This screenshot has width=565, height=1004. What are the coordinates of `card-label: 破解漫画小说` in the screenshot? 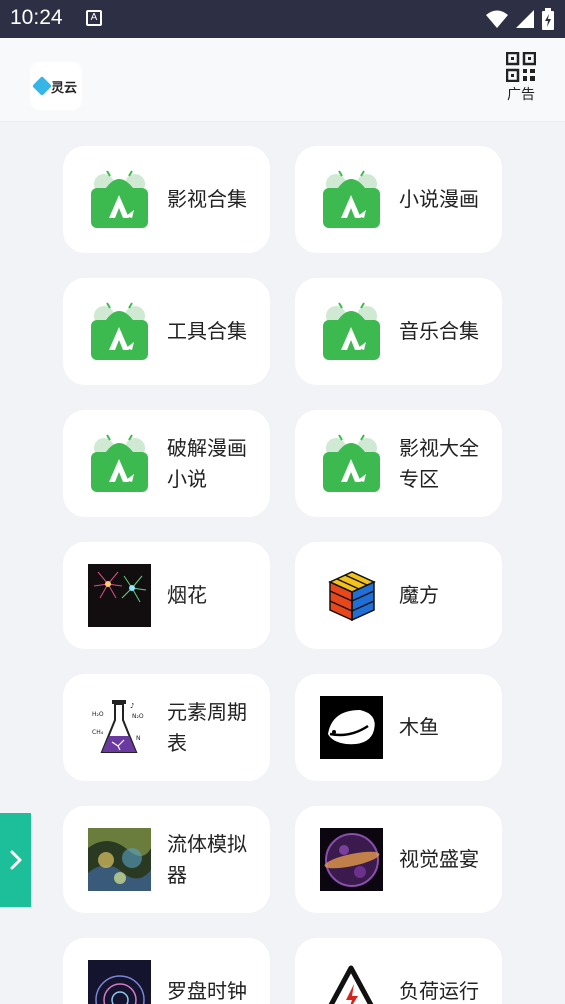 It's located at (207, 463).